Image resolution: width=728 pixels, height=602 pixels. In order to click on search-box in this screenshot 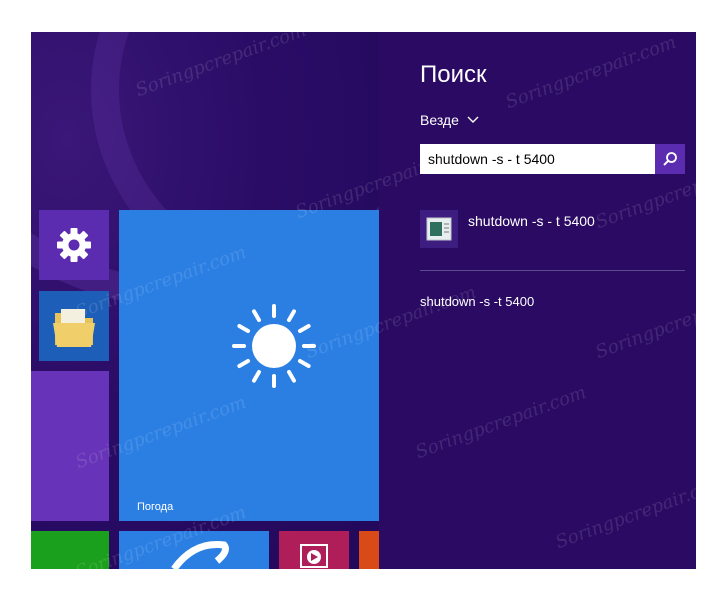, I will do `click(552, 159)`.